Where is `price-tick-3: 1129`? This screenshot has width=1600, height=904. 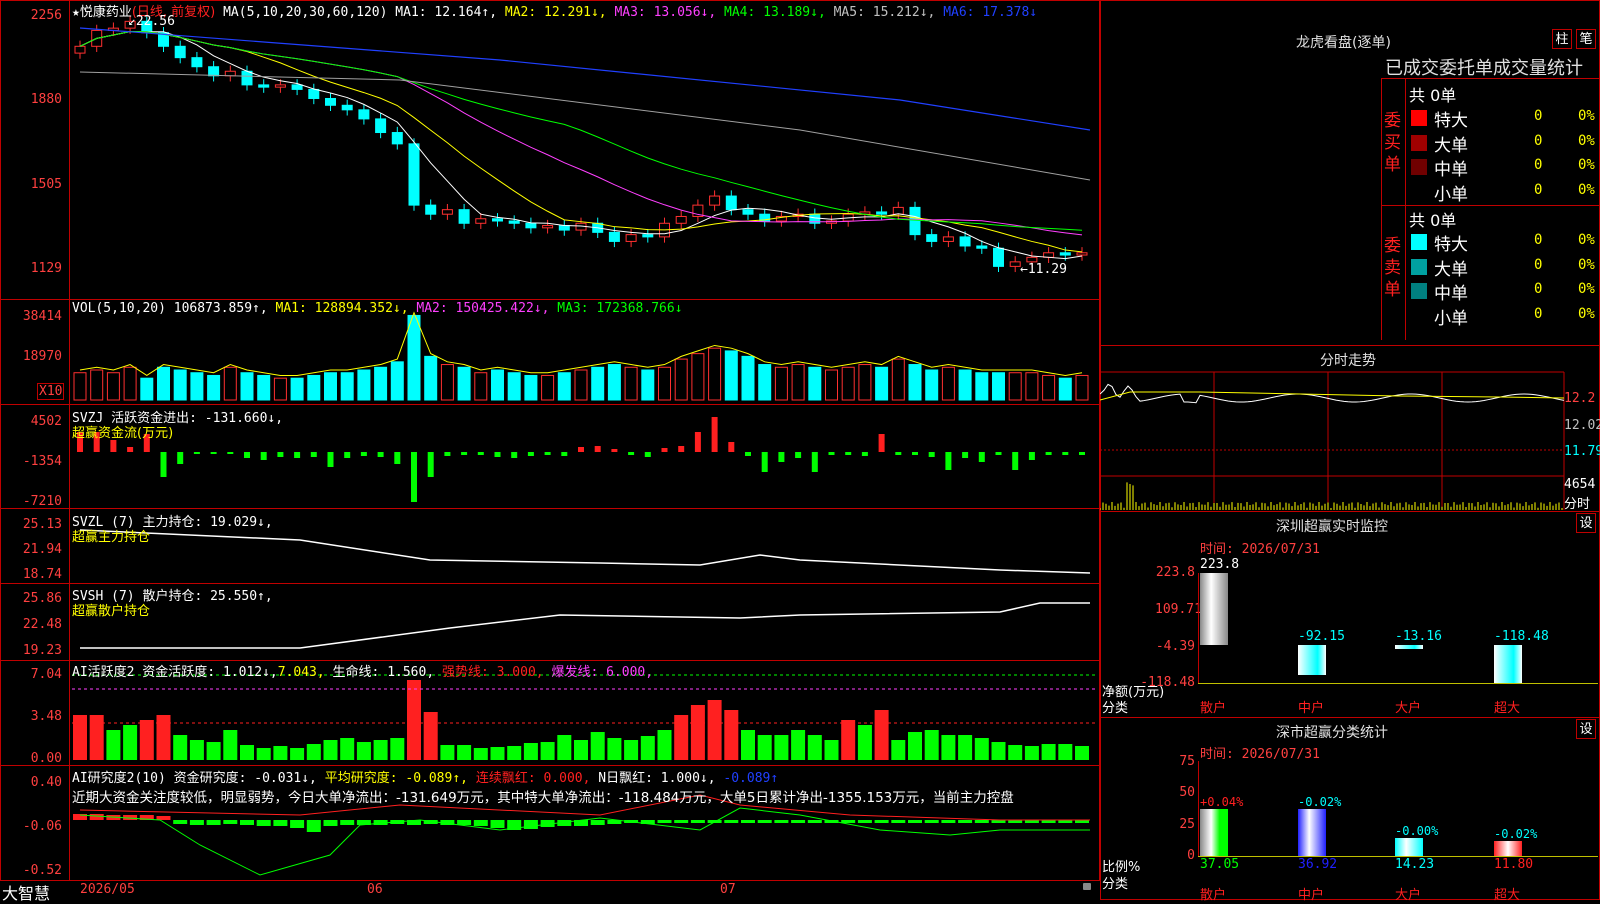
price-tick-3: 1129 is located at coordinates (46, 268).